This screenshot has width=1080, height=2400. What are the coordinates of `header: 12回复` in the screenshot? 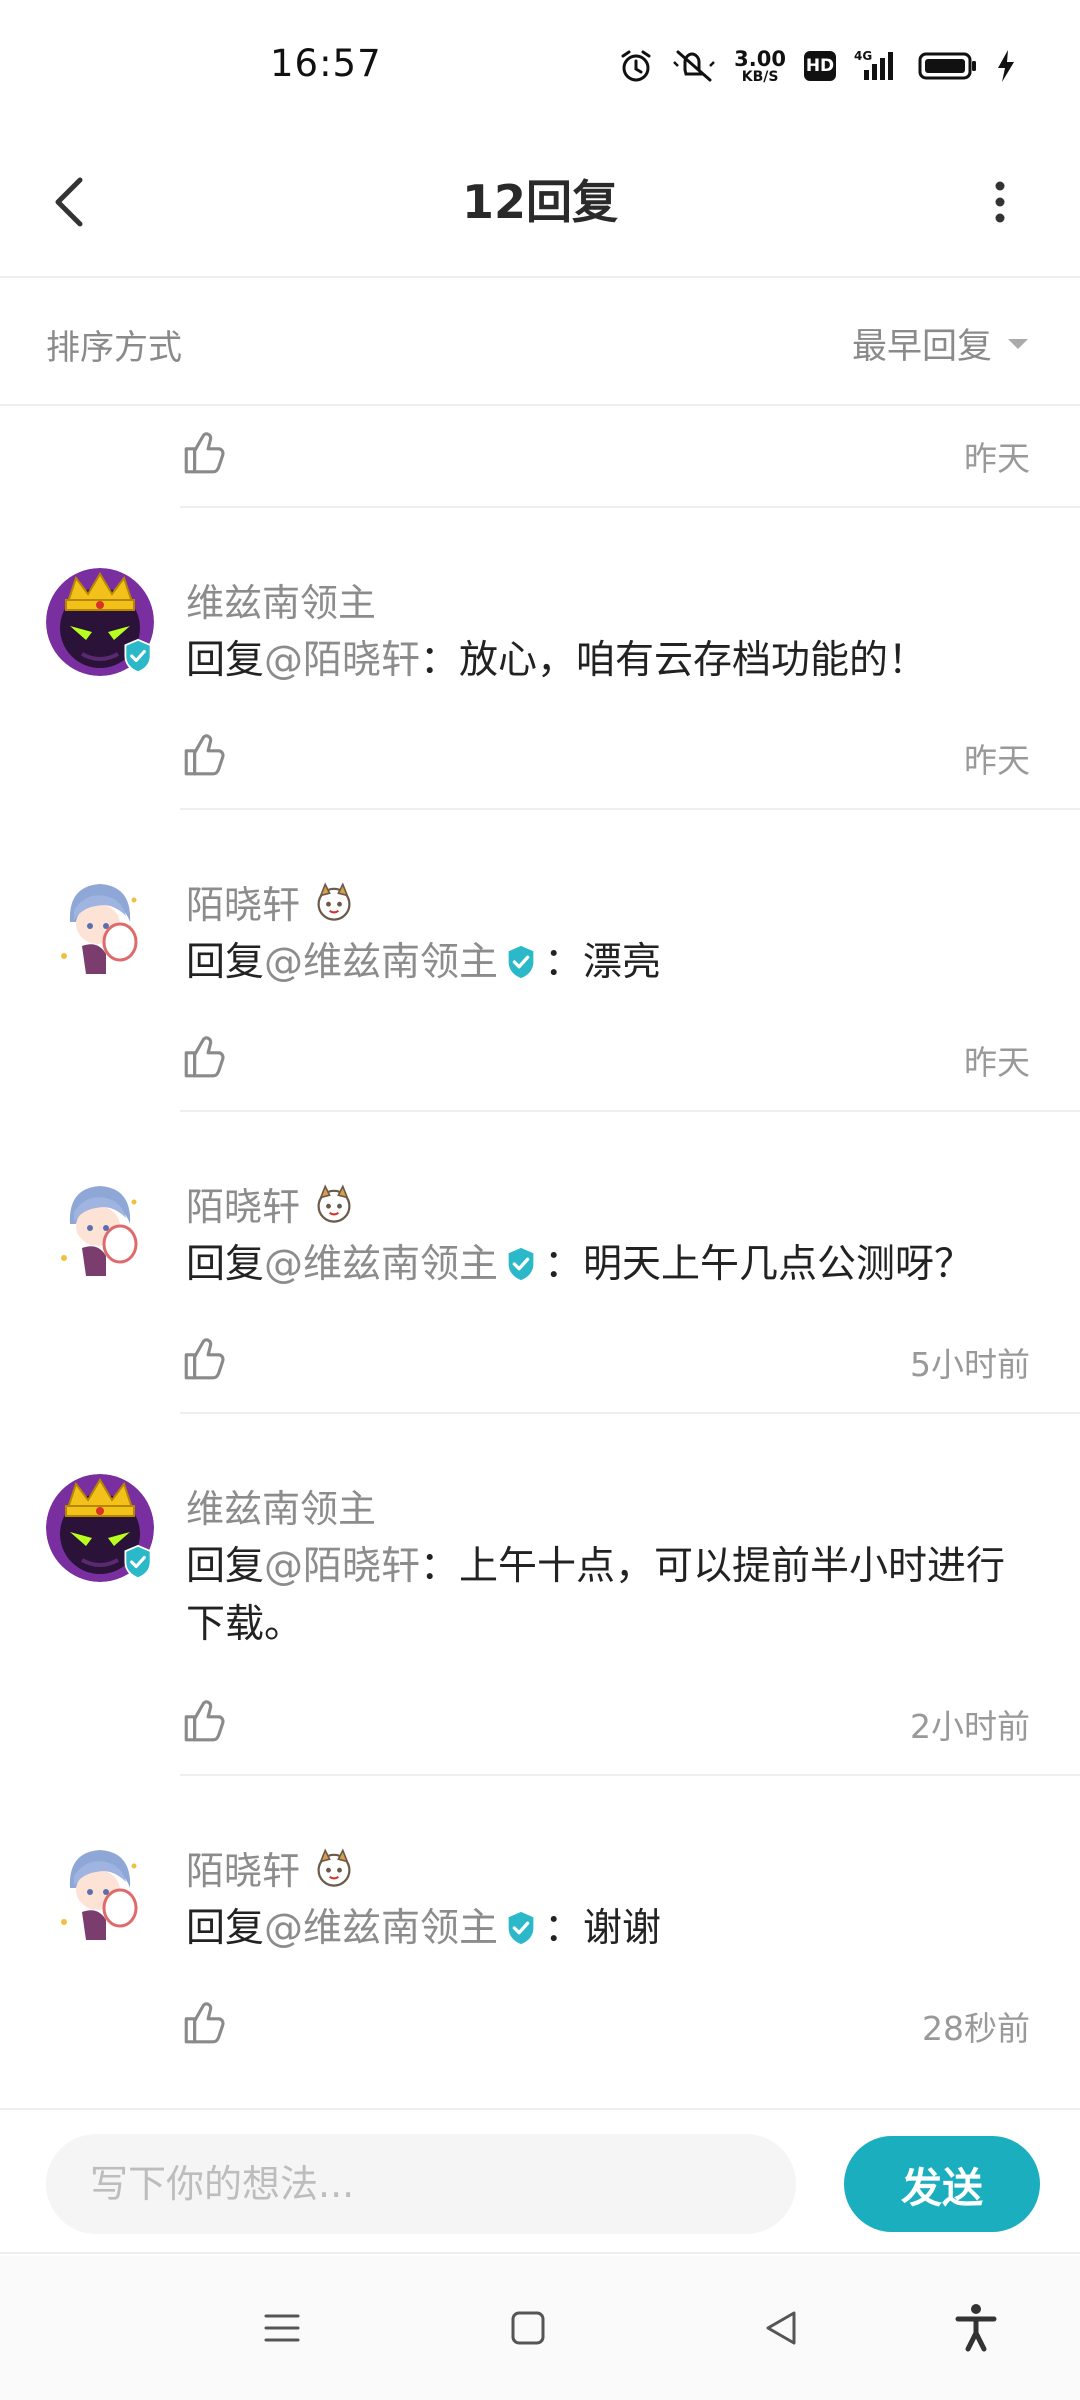 It's located at (540, 205).